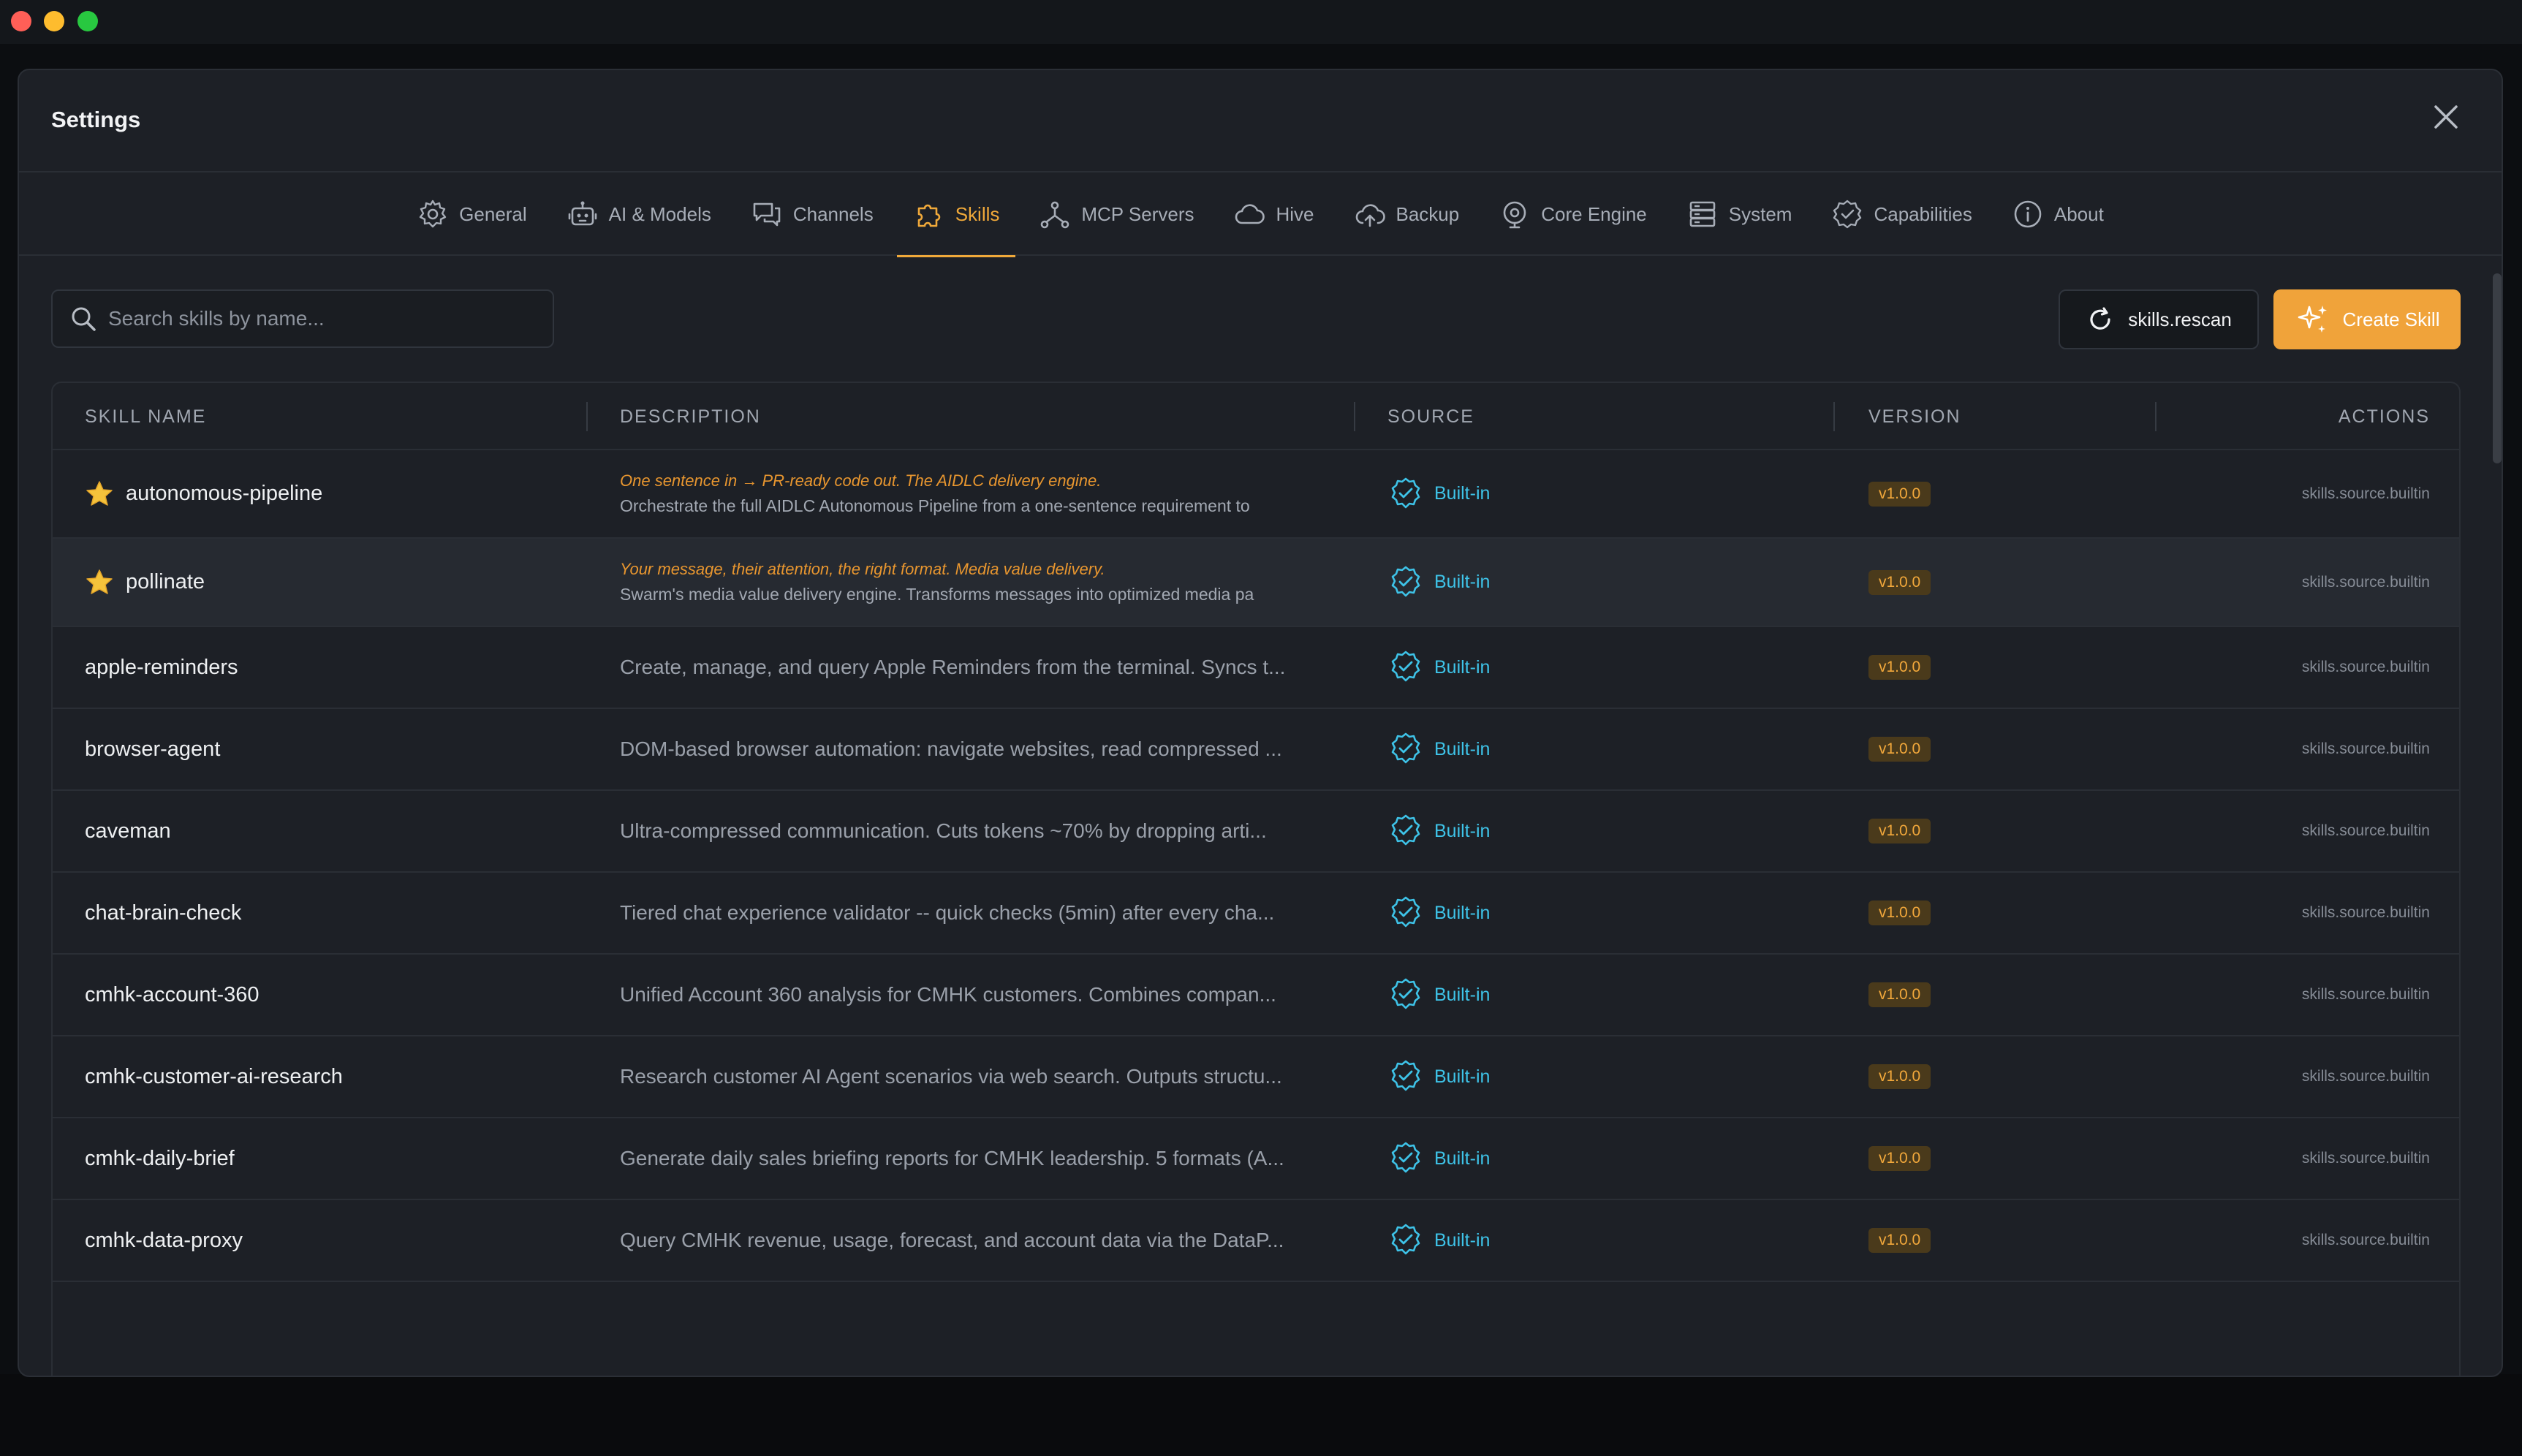 The height and width of the screenshot is (1456, 2522). What do you see at coordinates (21, 21) in the screenshot?
I see `close-window-button` at bounding box center [21, 21].